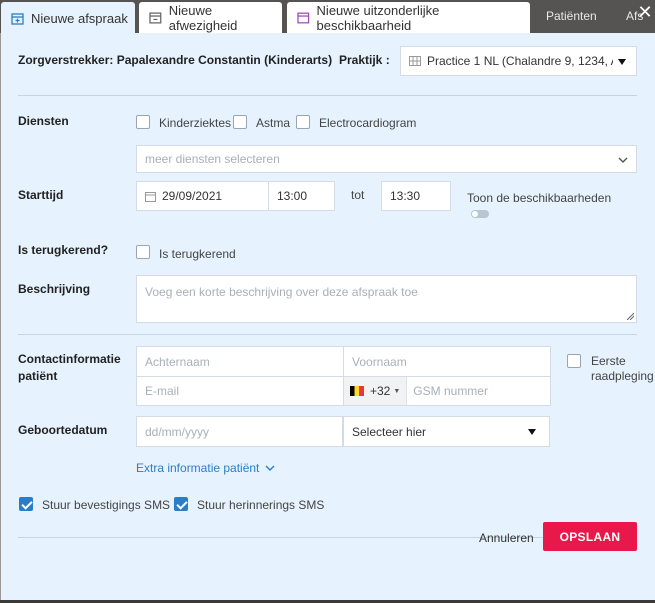 This screenshot has width=655, height=603. Describe the element at coordinates (26, 504) in the screenshot. I see `sms-confirm-checkbox` at that location.